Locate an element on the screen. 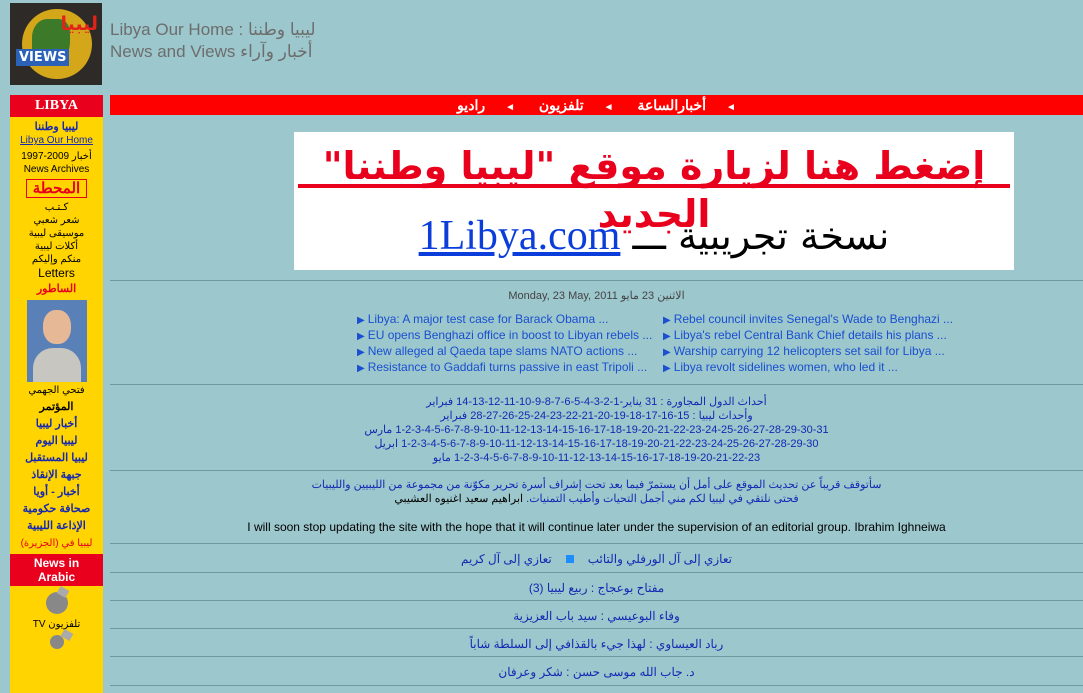 The height and width of the screenshot is (693, 1083). article-link: تعازي إلى آل كريم is located at coordinates (506, 559).